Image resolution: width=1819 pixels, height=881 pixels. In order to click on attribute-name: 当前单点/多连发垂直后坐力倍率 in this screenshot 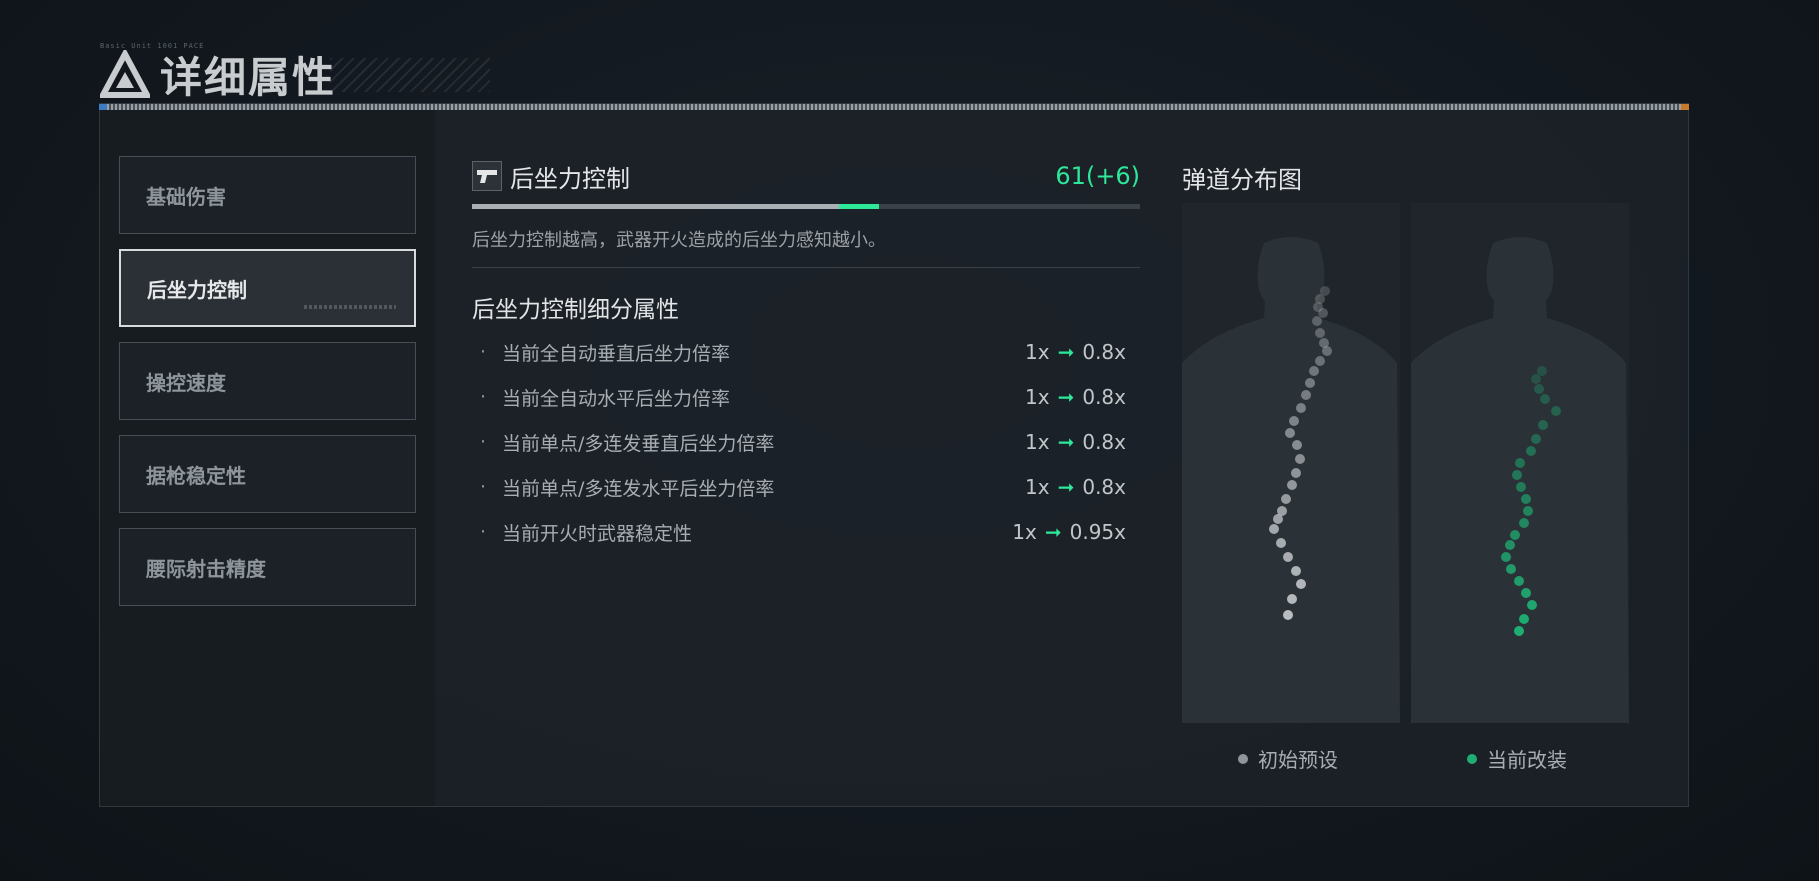, I will do `click(638, 443)`.